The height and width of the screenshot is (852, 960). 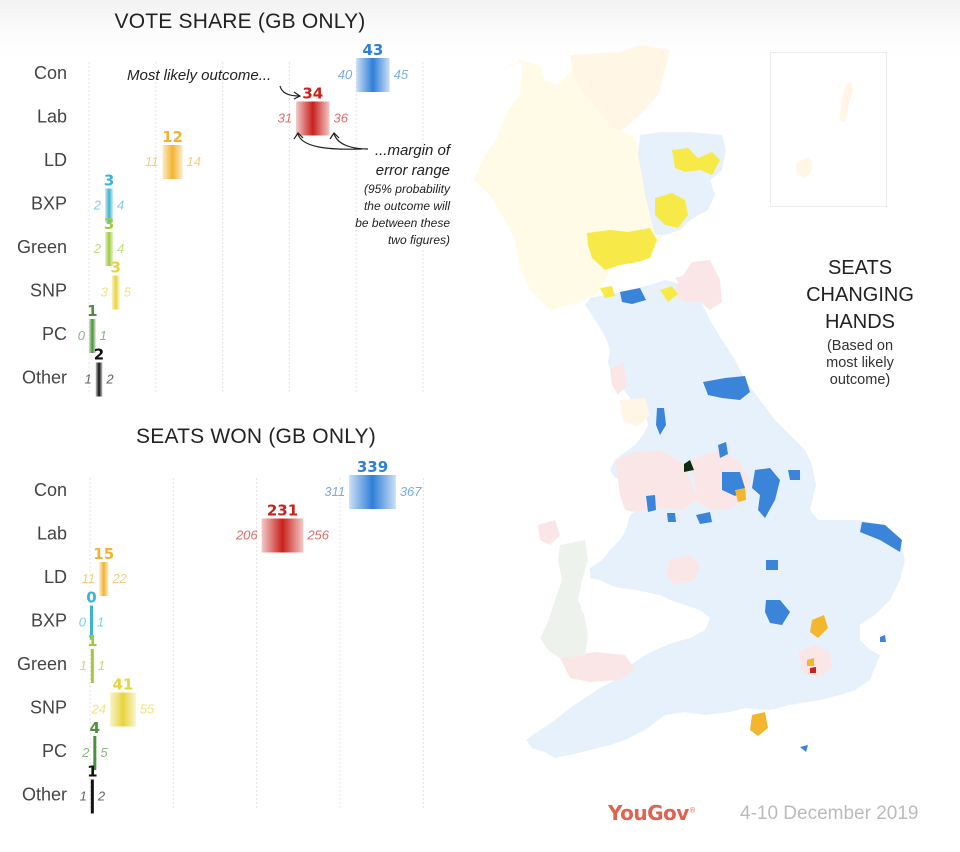 What do you see at coordinates (772, 565) in the screenshot?
I see `map-con-gain-peterborough` at bounding box center [772, 565].